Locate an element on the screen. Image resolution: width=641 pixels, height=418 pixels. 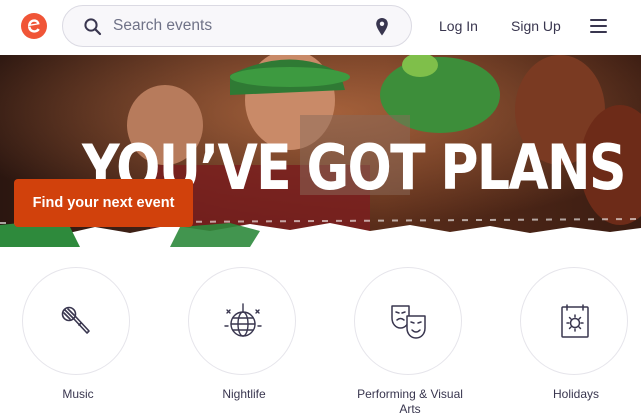
category-label: Music is located at coordinates (78, 394).